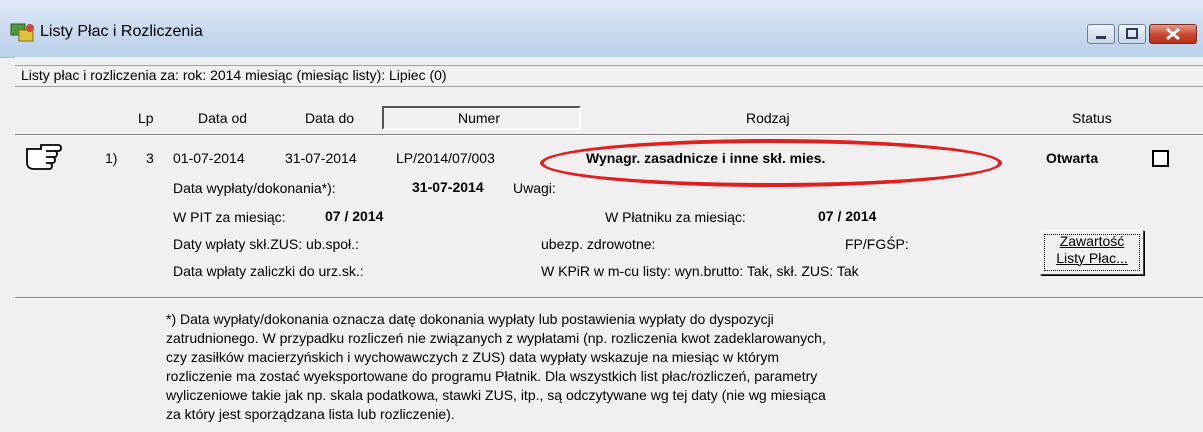 This screenshot has width=1203, height=432. Describe the element at coordinates (146, 118) in the screenshot. I see `col-lp: Lp` at that location.